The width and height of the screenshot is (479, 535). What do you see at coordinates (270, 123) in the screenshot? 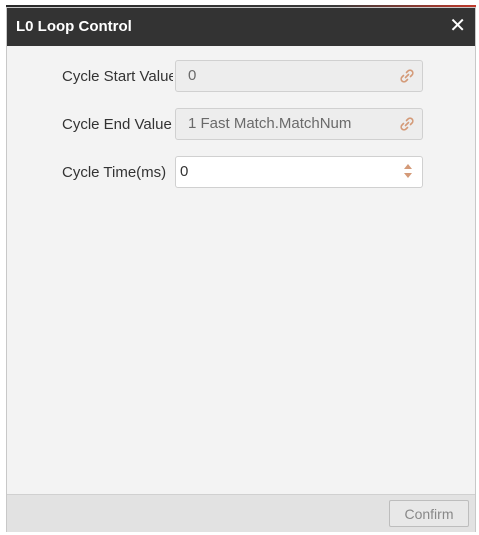
I see `cycle-end-value: 1 Fast Match.MatchNum` at bounding box center [270, 123].